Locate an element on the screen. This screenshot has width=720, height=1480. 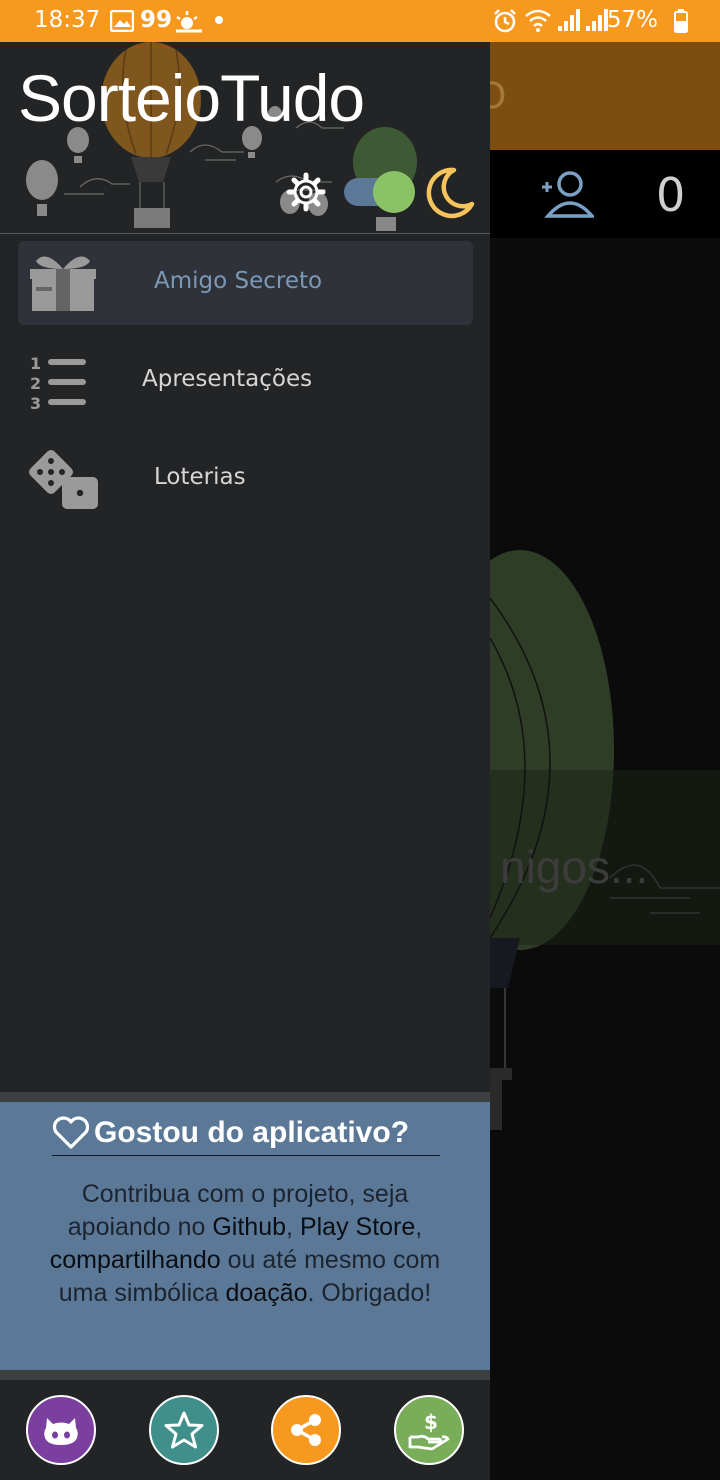
star-icon is located at coordinates (184, 1430).